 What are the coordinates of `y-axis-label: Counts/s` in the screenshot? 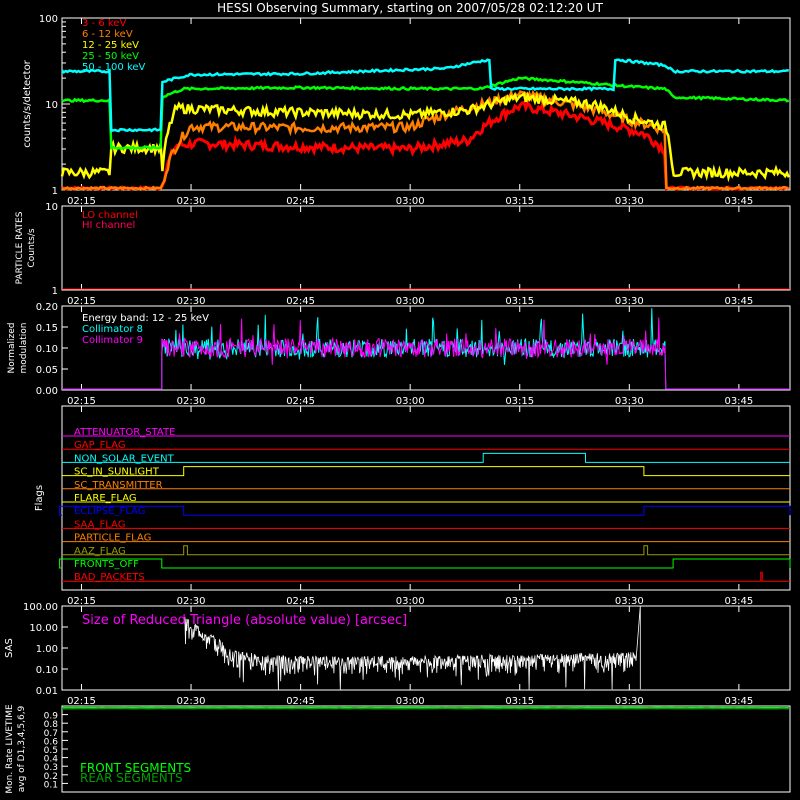 It's located at (32, 247).